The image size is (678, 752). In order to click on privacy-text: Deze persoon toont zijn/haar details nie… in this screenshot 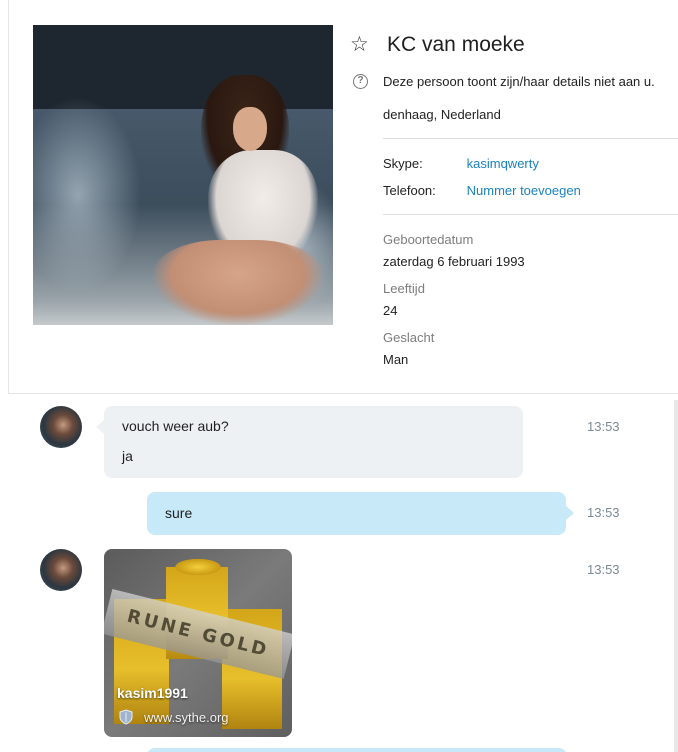, I will do `click(519, 81)`.